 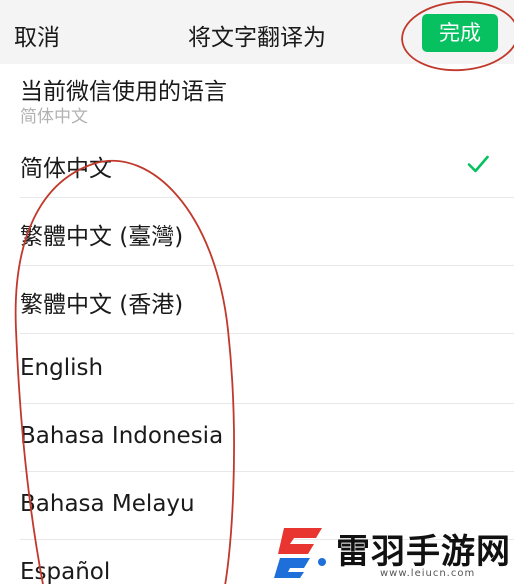 I want to click on current-language-section: 当前微信使用的语言 简体中文, so click(x=257, y=97).